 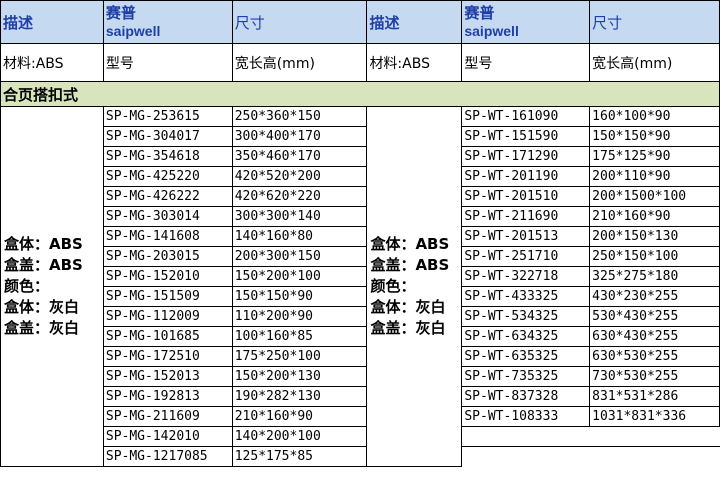 What do you see at coordinates (526, 336) in the screenshot?
I see `right-model-cell: SP-WT-634325` at bounding box center [526, 336].